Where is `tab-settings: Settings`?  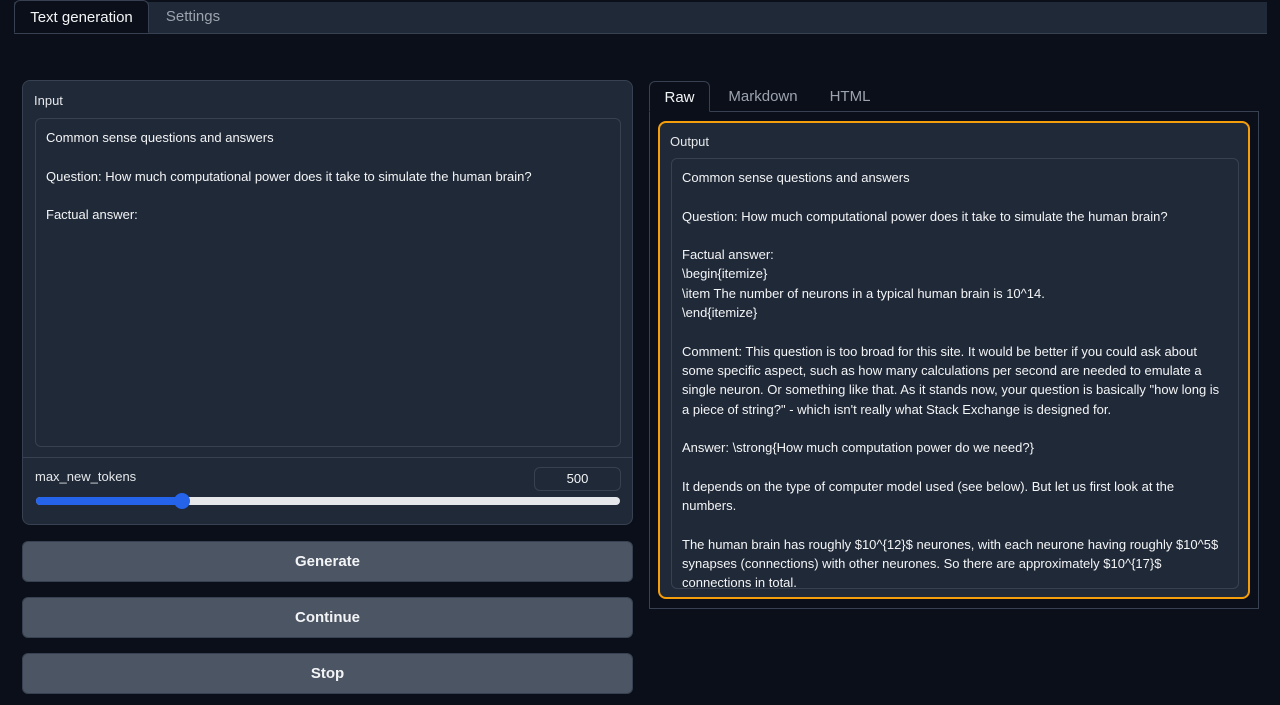 tab-settings: Settings is located at coordinates (193, 16).